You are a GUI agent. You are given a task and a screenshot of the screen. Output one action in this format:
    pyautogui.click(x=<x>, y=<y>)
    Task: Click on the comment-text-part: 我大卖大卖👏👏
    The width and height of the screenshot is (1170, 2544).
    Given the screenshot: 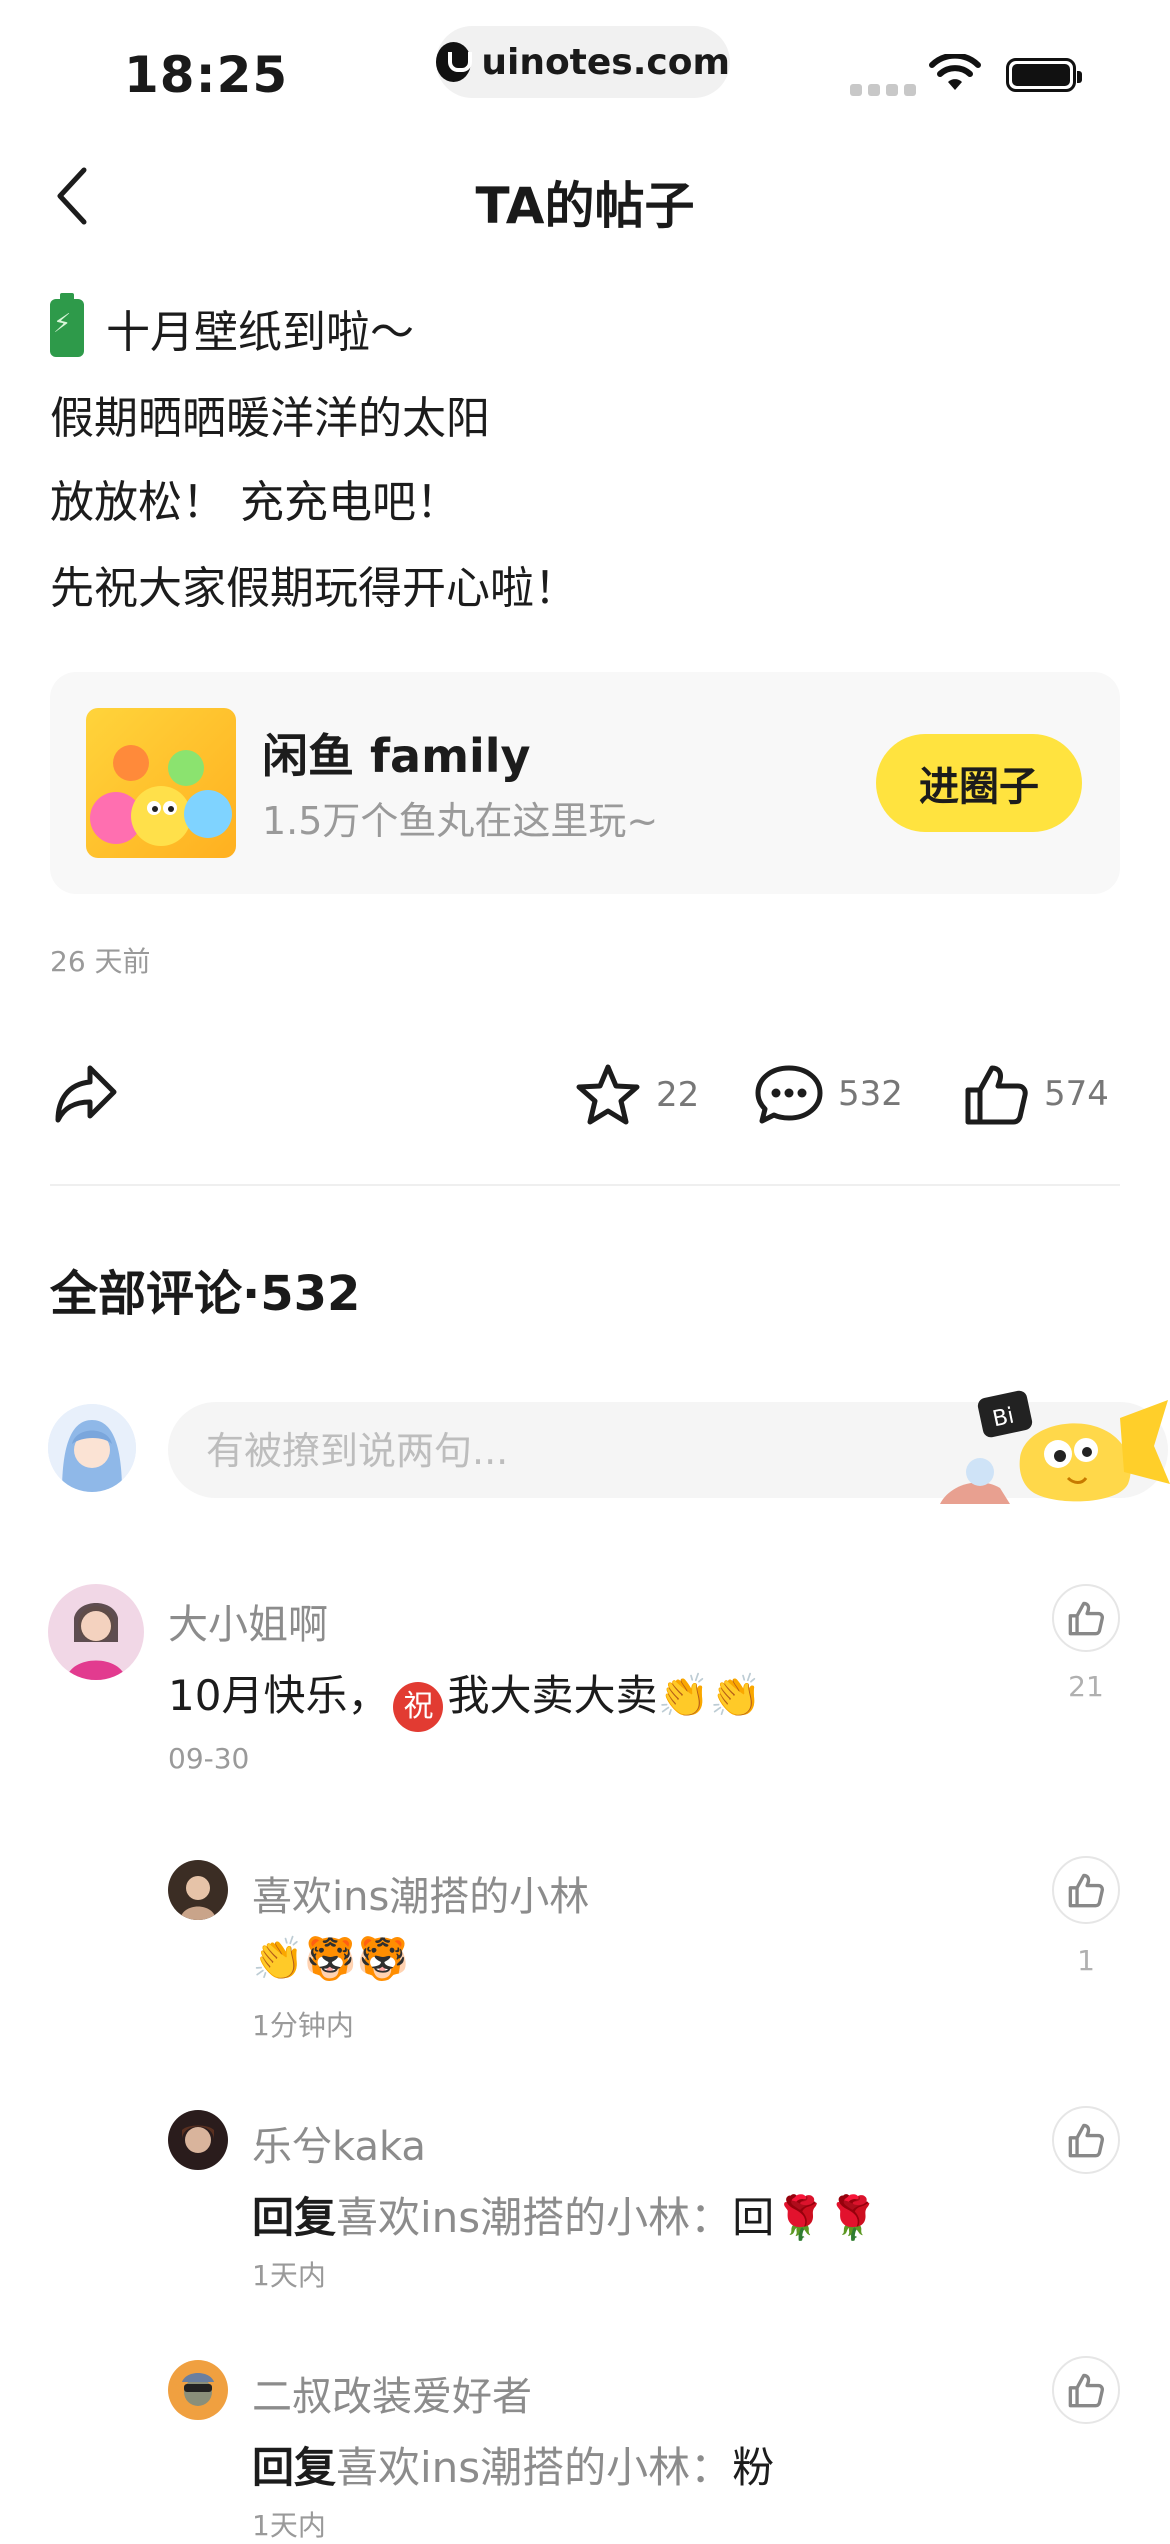 What is the action you would take?
    pyautogui.click(x=605, y=1695)
    